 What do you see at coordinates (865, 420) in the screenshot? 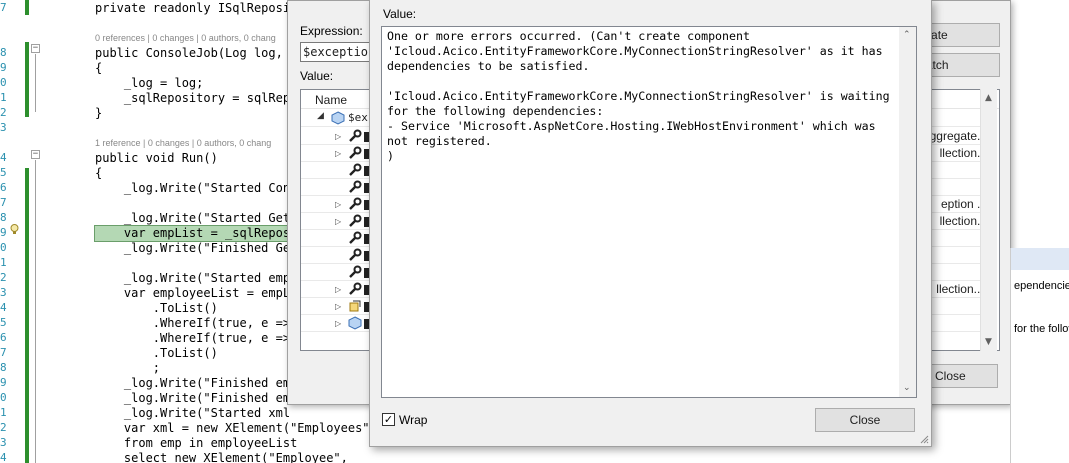
I see `close-button: Close` at bounding box center [865, 420].